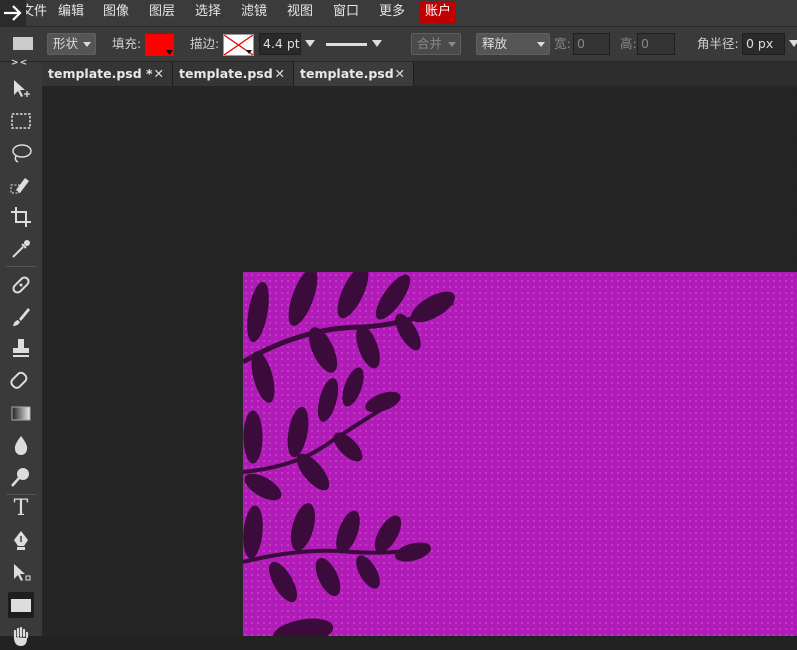  Describe the element at coordinates (169, 52) in the screenshot. I see `corner-arrow-icon` at that location.